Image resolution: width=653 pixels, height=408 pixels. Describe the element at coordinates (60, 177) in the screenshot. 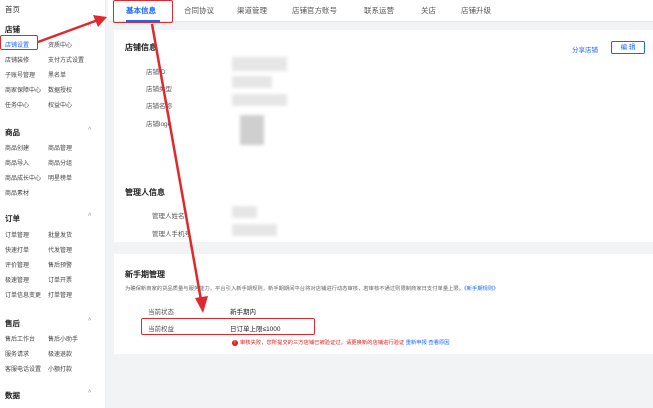

I see `sidebar-item: 明星榜单` at that location.